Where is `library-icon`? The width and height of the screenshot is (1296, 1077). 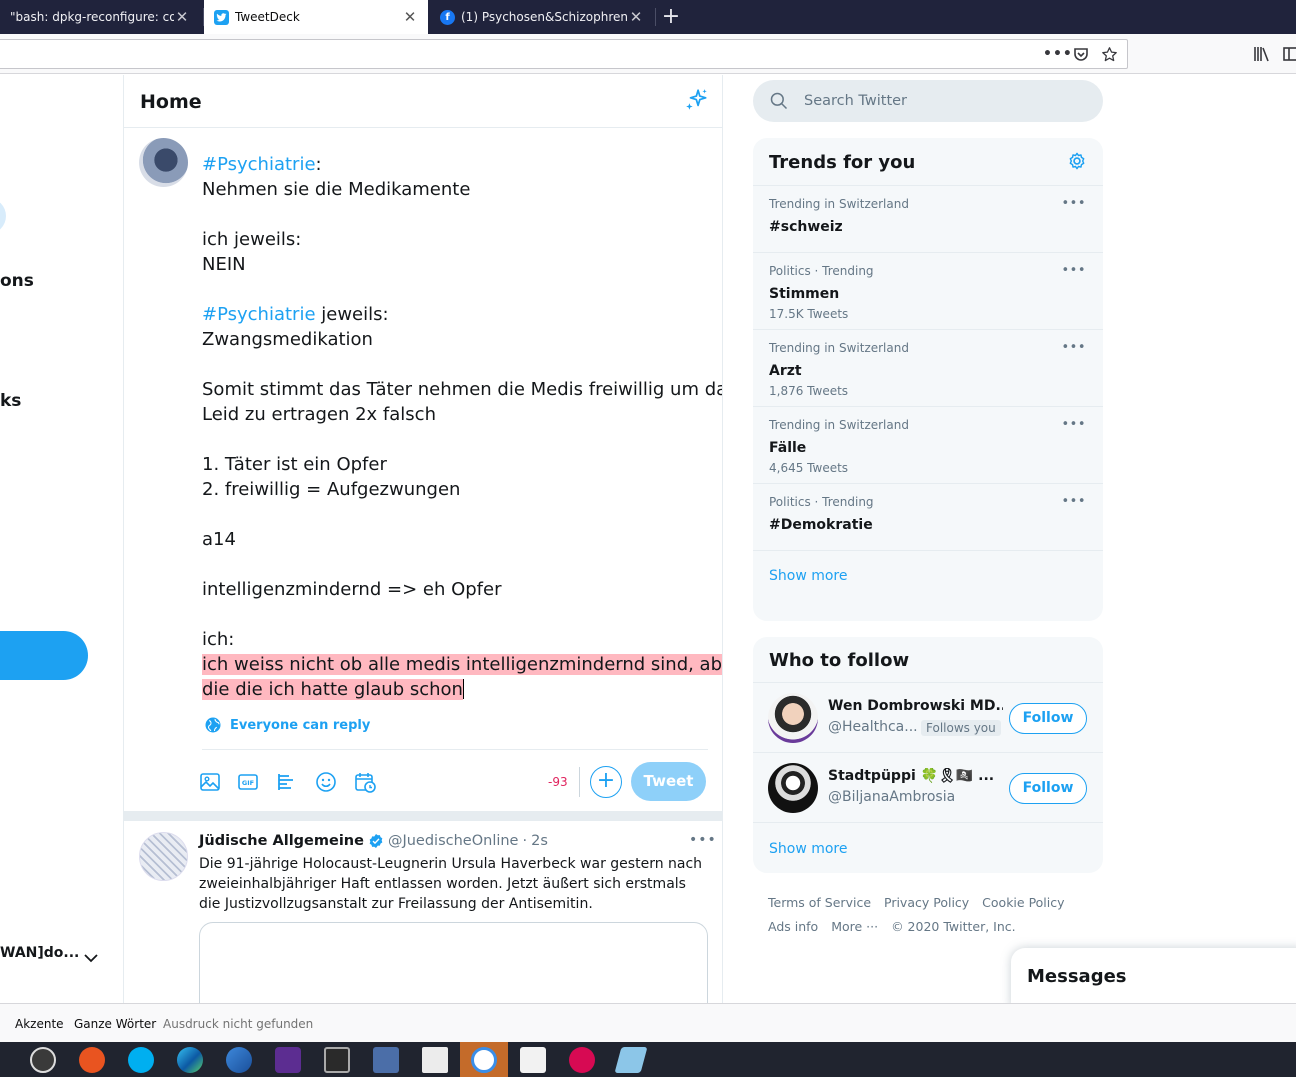
library-icon is located at coordinates (1261, 56).